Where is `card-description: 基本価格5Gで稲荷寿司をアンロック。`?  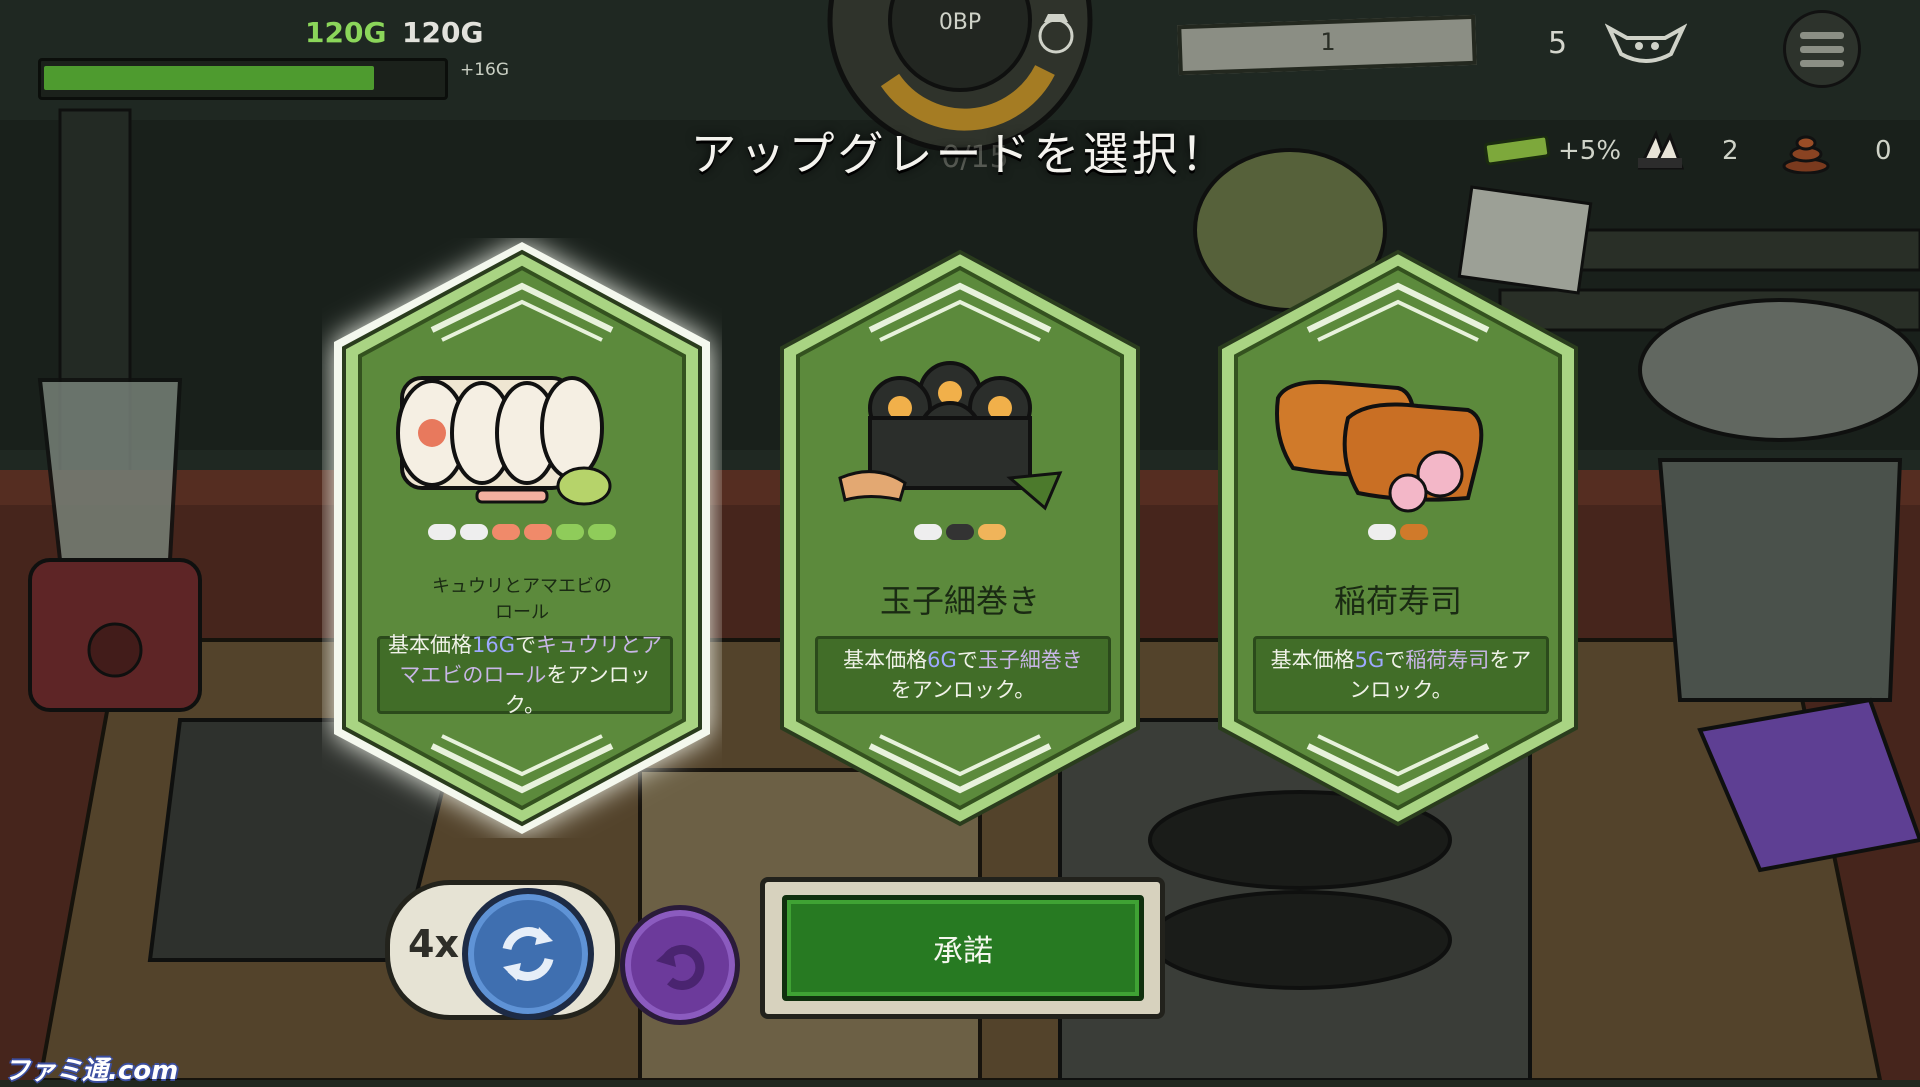 card-description: 基本価格5Gで稲荷寿司をアンロック。 is located at coordinates (1401, 675).